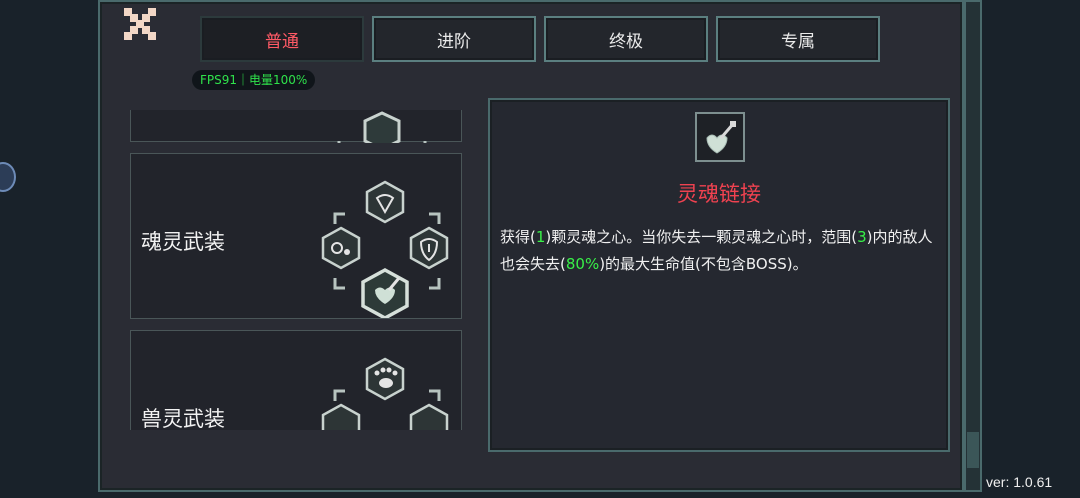 The height and width of the screenshot is (498, 1080). I want to click on tab-label: 普通, so click(282, 41).